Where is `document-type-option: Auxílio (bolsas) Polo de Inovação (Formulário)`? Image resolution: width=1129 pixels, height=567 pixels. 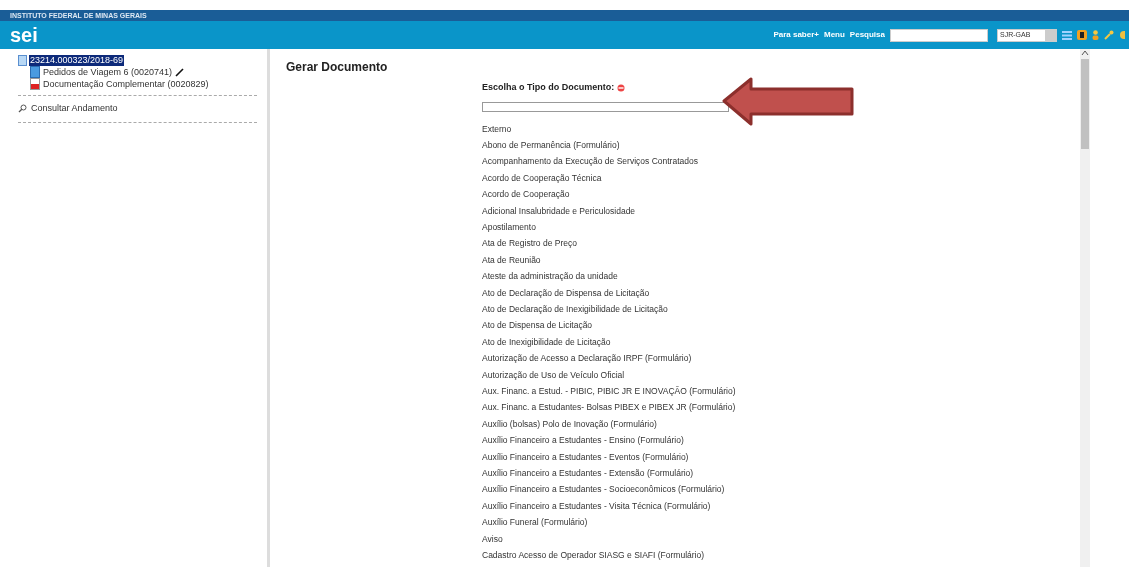
document-type-option: Auxílio (bolsas) Polo de Inovação (Formulário) is located at coordinates (781, 424).